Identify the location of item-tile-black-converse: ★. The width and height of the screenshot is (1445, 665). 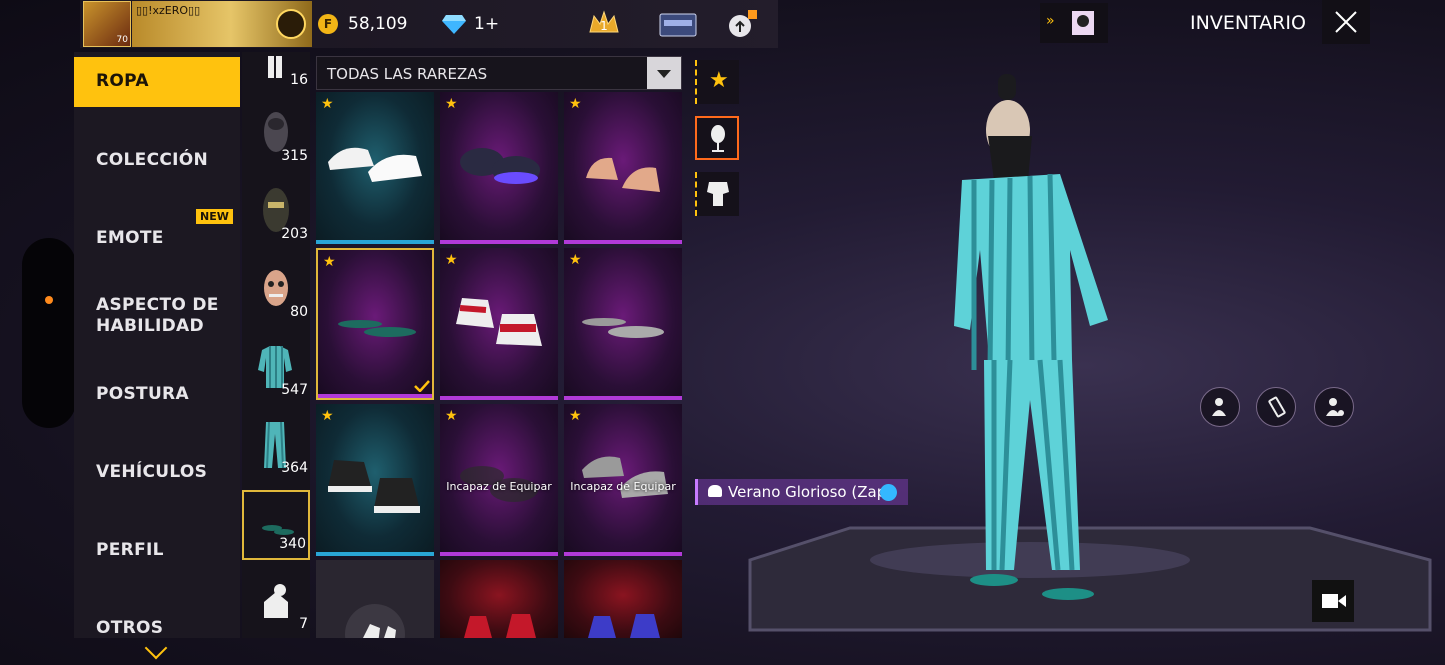
(375, 480).